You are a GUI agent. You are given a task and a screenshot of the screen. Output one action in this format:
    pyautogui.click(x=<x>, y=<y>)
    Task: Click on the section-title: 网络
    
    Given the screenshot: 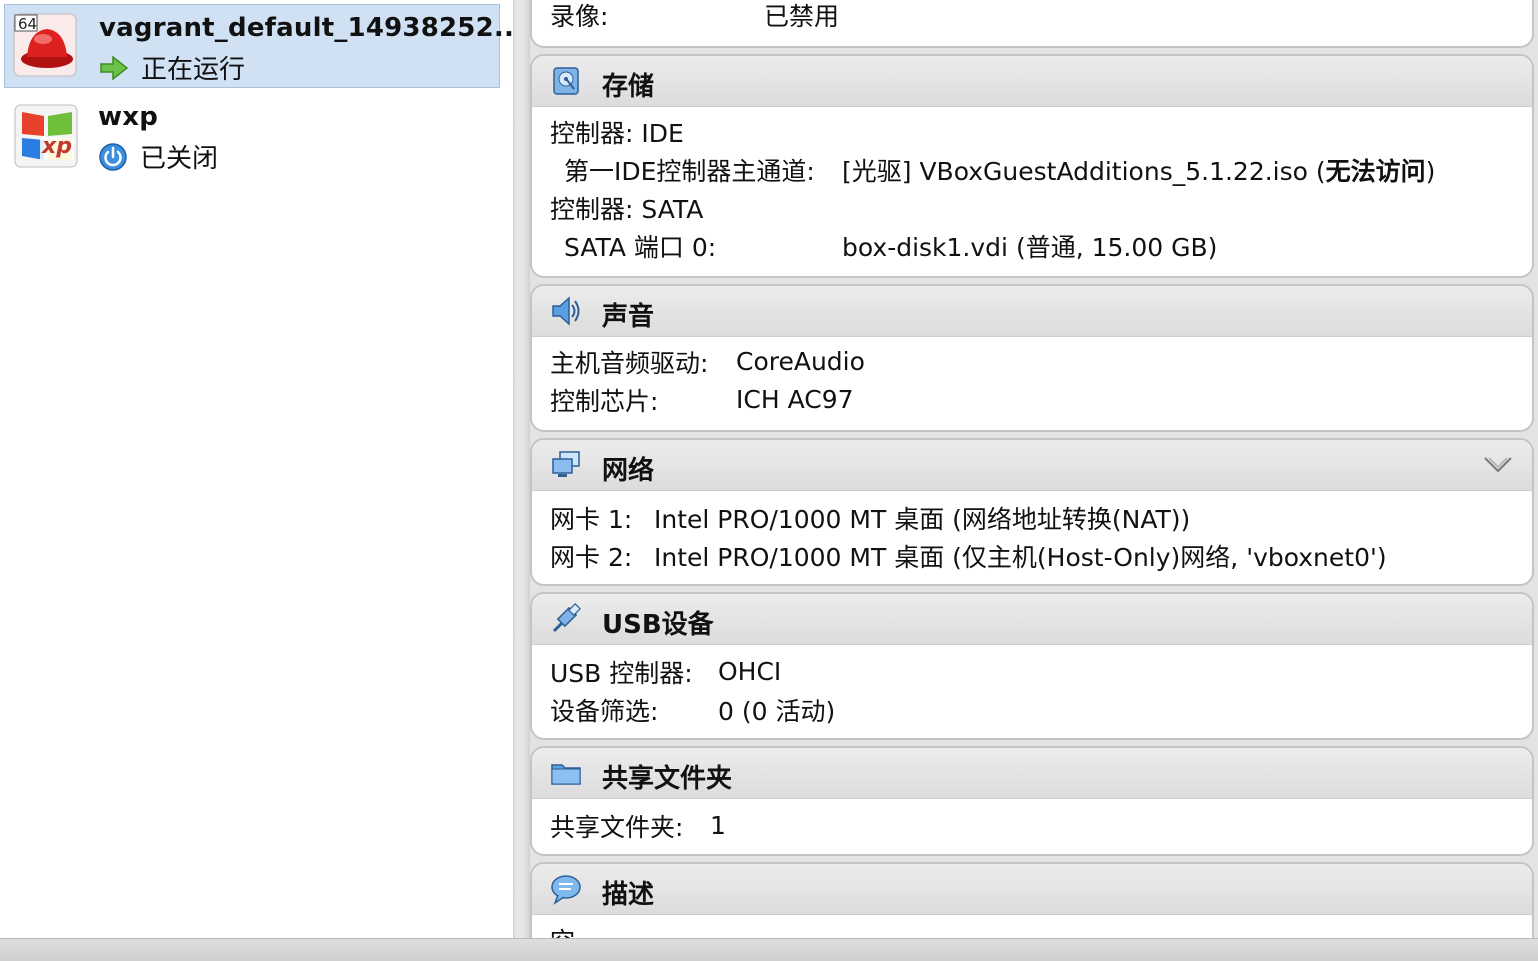 What is the action you would take?
    pyautogui.click(x=628, y=471)
    